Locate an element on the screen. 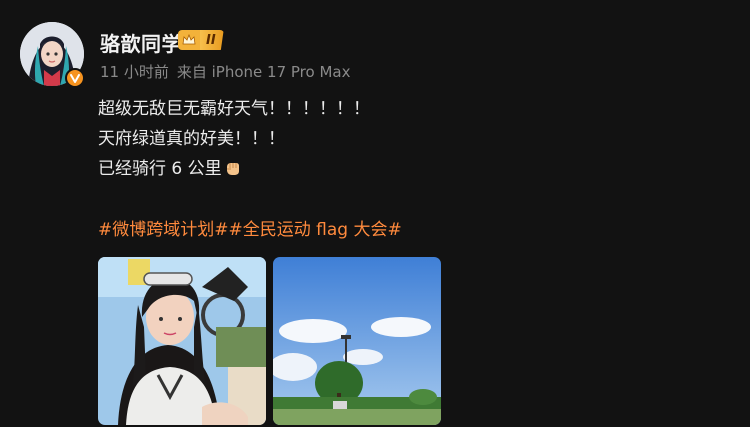 The height and width of the screenshot is (427, 750). topic-tag: #全民运动 flag 大会# is located at coordinates (315, 230).